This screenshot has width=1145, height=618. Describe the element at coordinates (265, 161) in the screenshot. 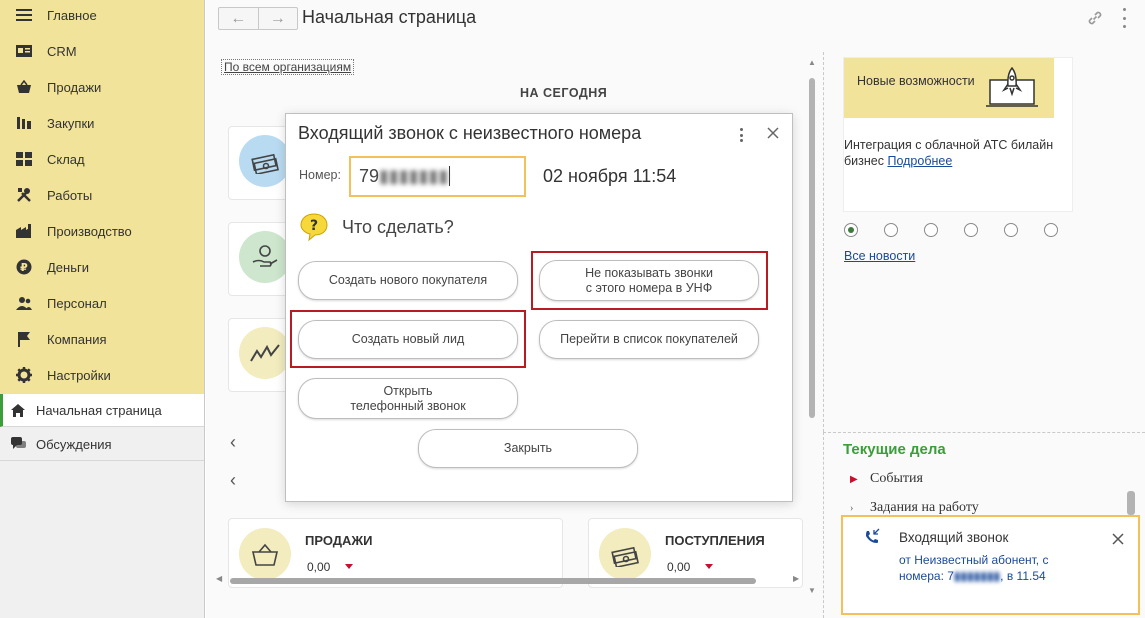

I see `money-stack-icon` at that location.